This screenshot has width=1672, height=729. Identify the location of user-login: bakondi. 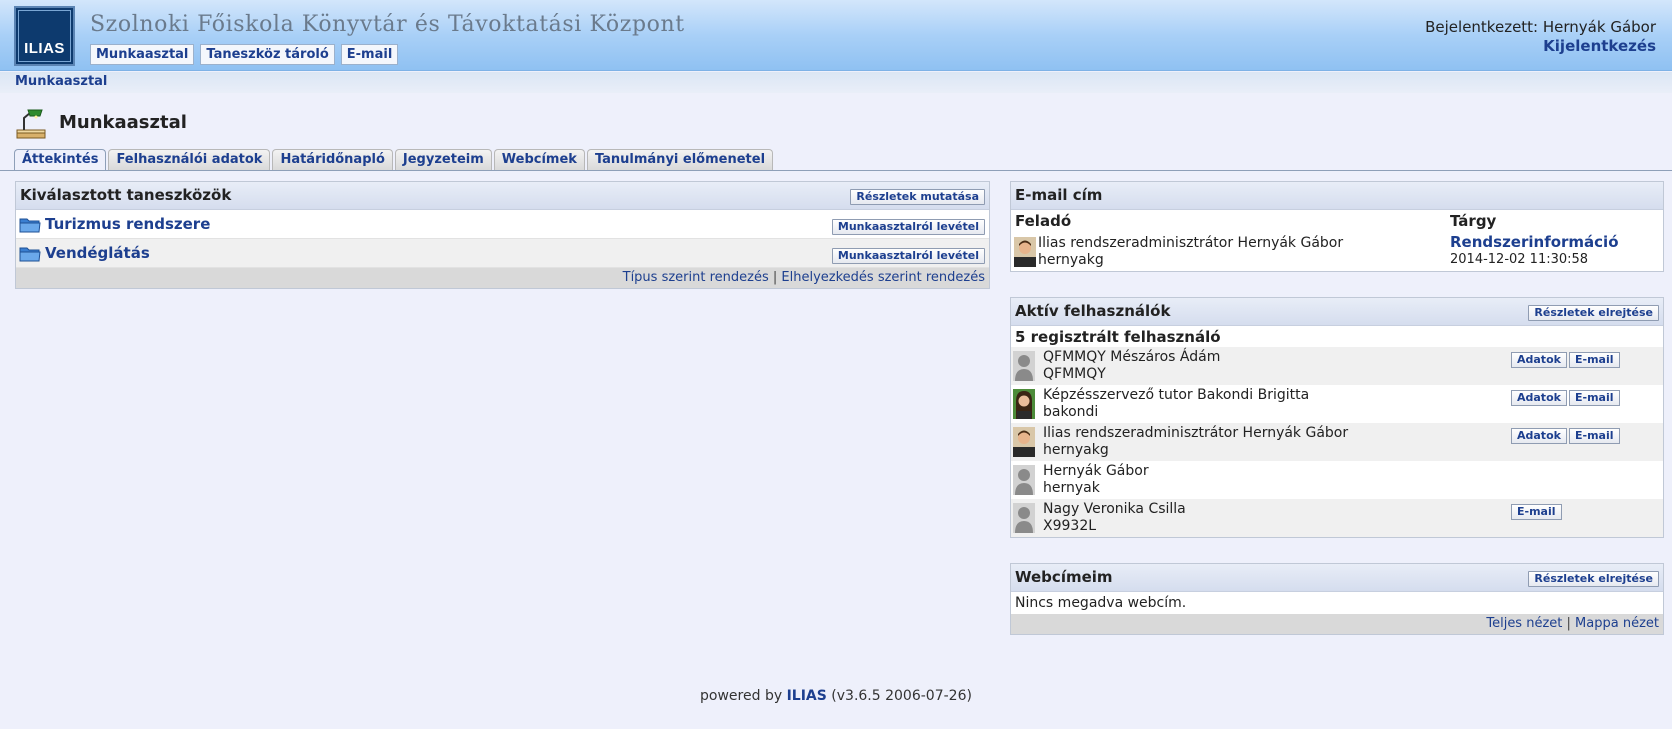
(1071, 412).